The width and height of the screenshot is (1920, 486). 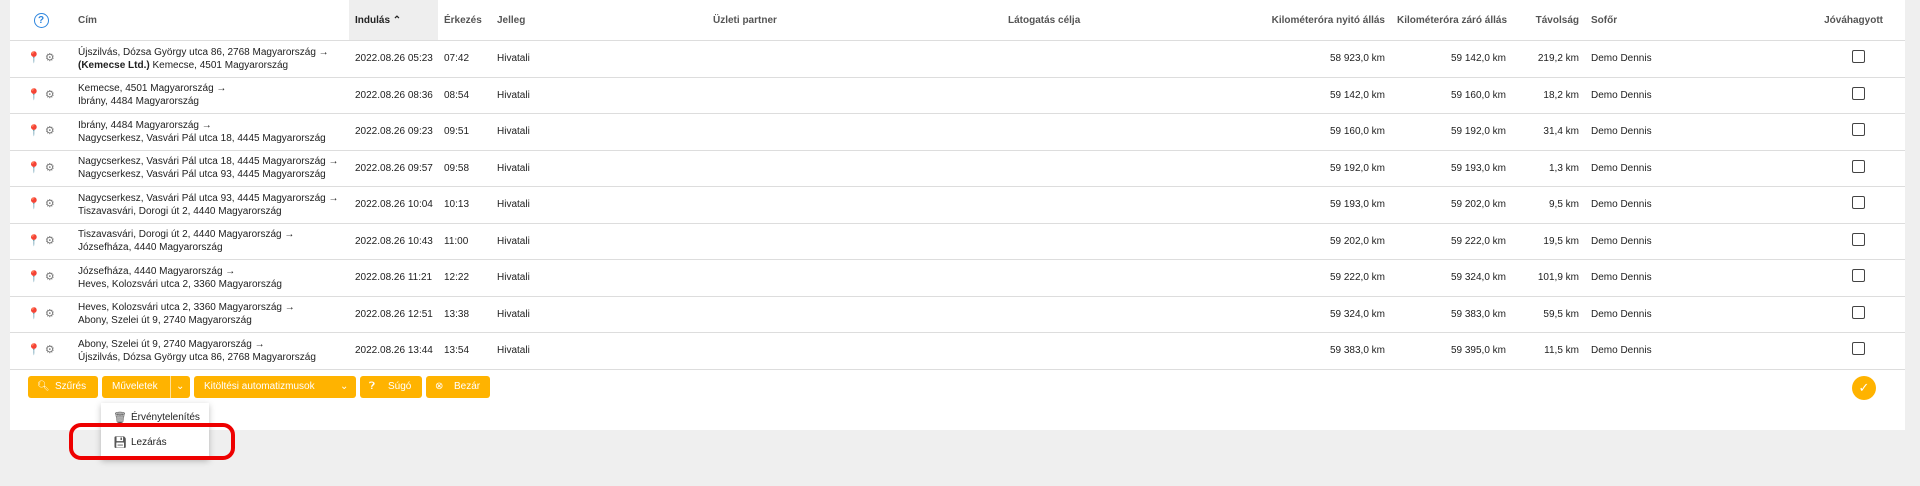 What do you see at coordinates (1788, 20) in the screenshot?
I see `column-header-jovahagyott: Jóváhagyott` at bounding box center [1788, 20].